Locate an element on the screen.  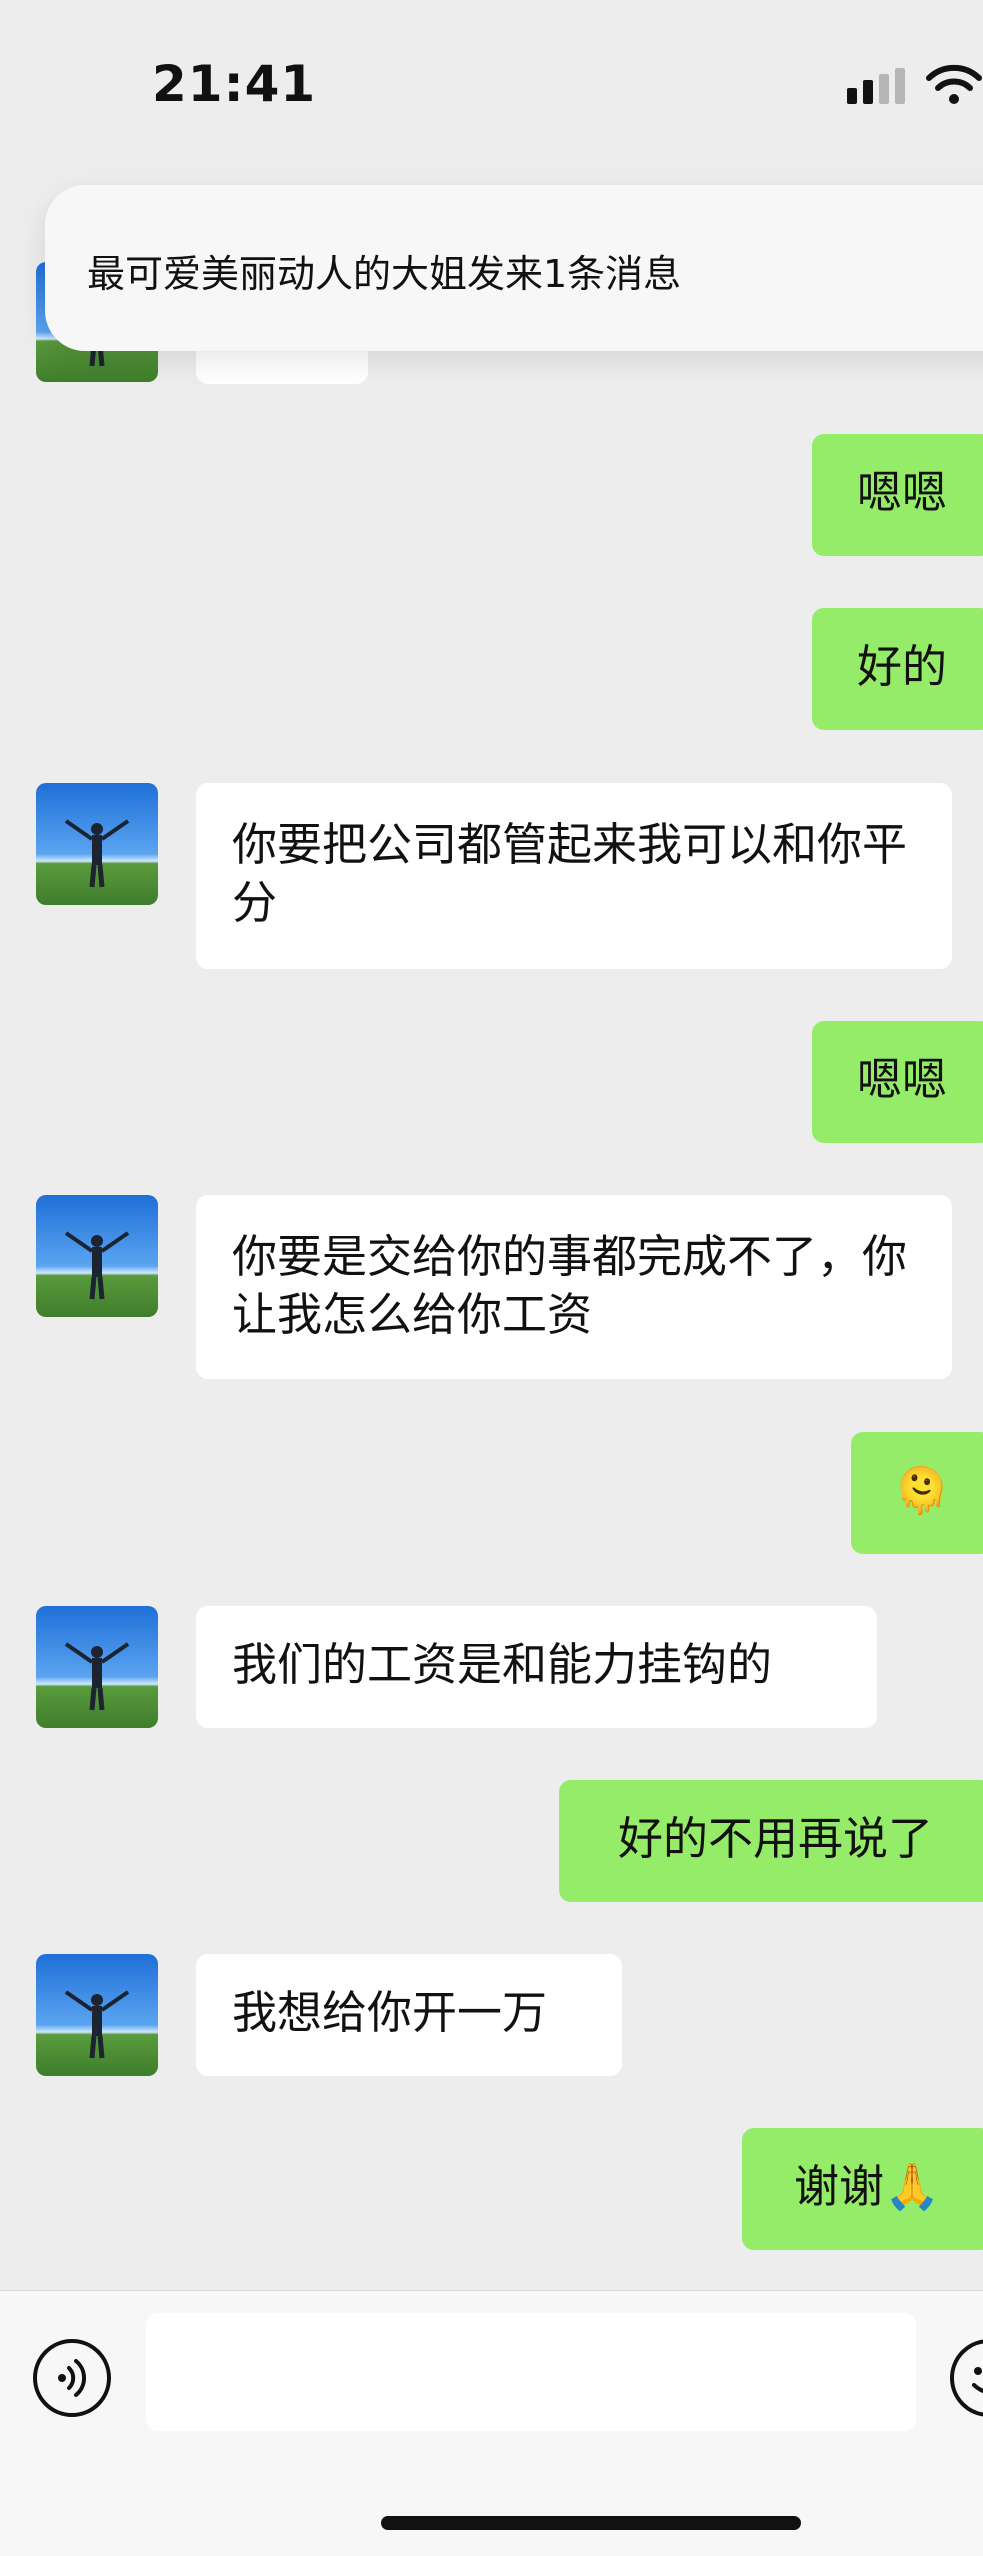
message-bubble-outgoing: 🫠 is located at coordinates (917, 1493).